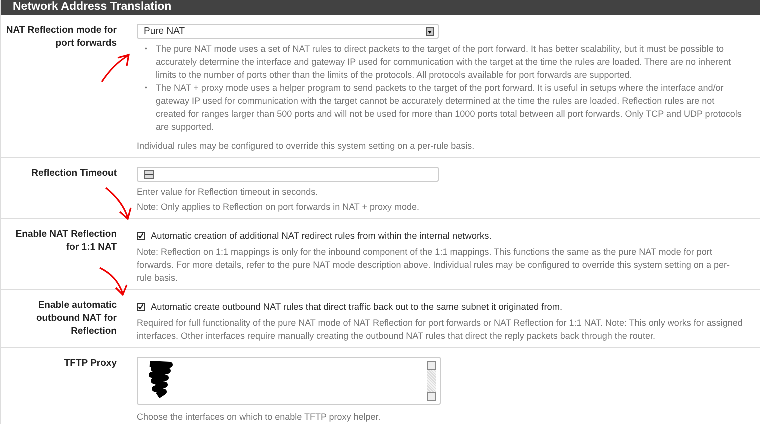 This screenshot has height=424, width=760. I want to click on help-text: Choose the interfaces on which to enable TFTP proxy helper., so click(259, 417).